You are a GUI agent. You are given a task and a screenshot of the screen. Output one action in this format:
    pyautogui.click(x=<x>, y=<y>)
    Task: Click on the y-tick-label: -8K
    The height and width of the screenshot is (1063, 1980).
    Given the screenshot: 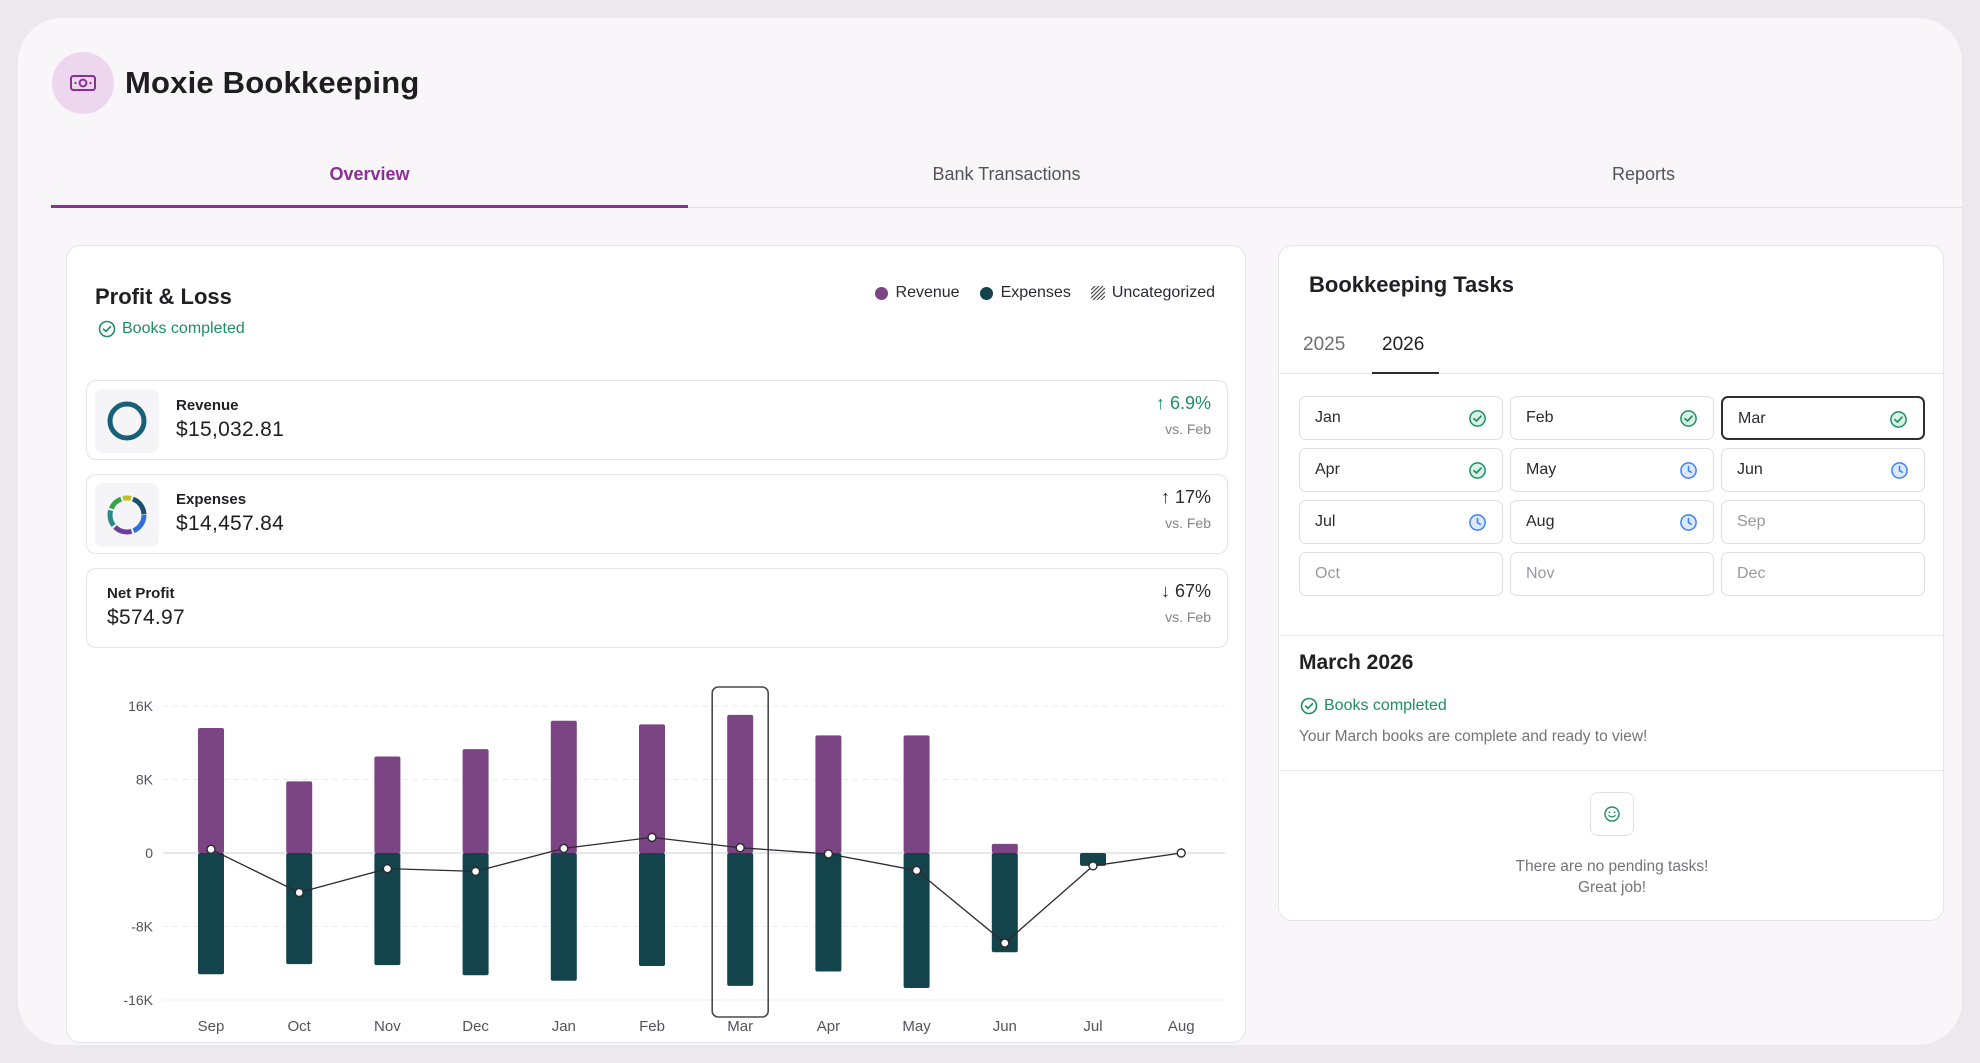 What is the action you would take?
    pyautogui.click(x=142, y=927)
    